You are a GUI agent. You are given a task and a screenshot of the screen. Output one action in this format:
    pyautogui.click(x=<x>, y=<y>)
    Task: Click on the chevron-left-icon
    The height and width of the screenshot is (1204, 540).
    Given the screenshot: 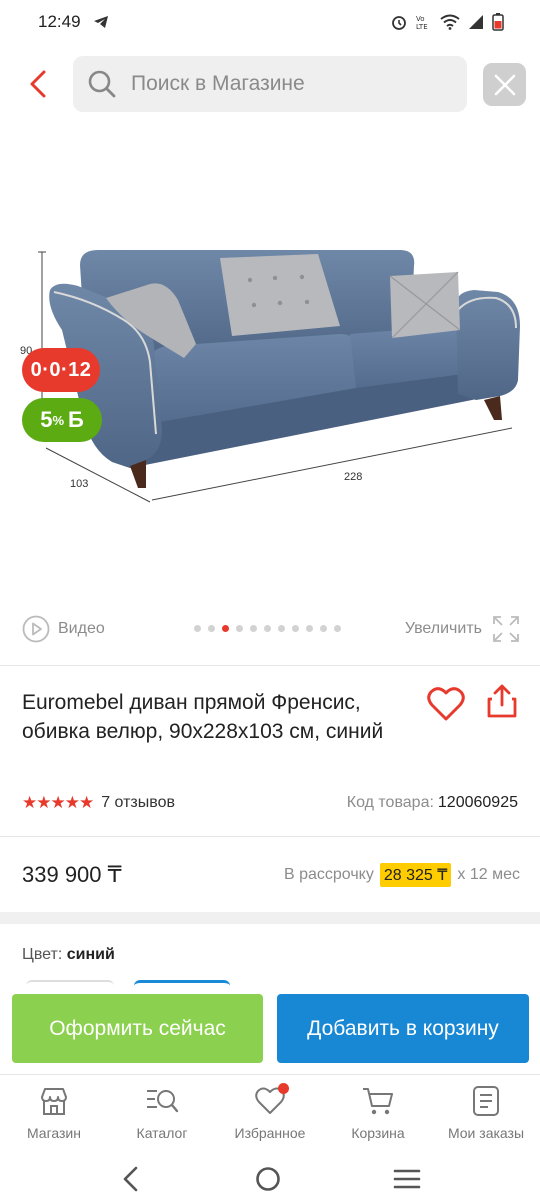 What is the action you would take?
    pyautogui.click(x=38, y=84)
    